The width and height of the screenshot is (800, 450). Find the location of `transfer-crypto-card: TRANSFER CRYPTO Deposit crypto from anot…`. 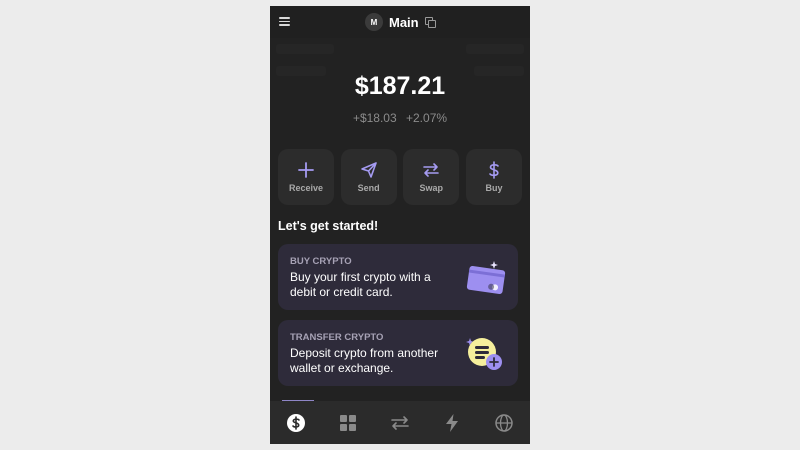

transfer-crypto-card: TRANSFER CRYPTO Deposit crypto from anot… is located at coordinates (398, 353).